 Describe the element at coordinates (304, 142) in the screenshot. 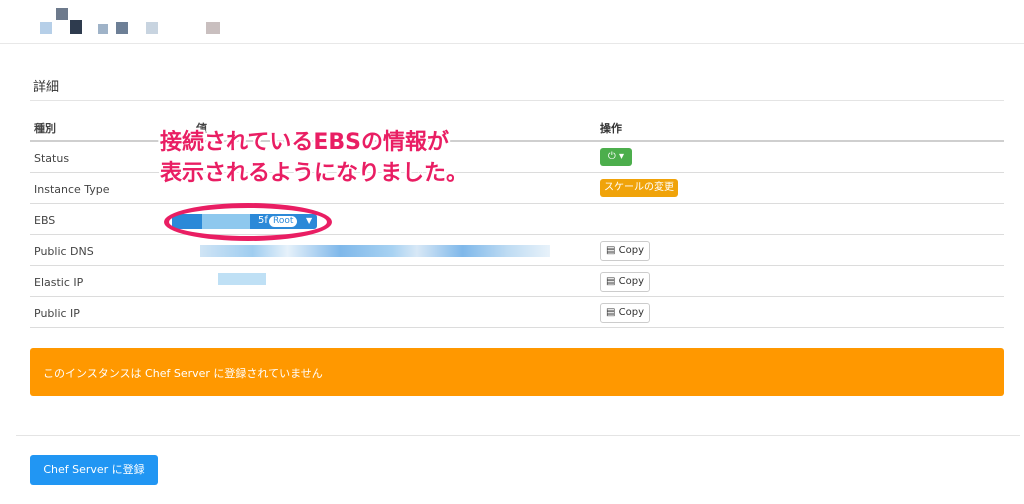

I see `annotation-line-1: 接続されているEBSの情報が` at that location.